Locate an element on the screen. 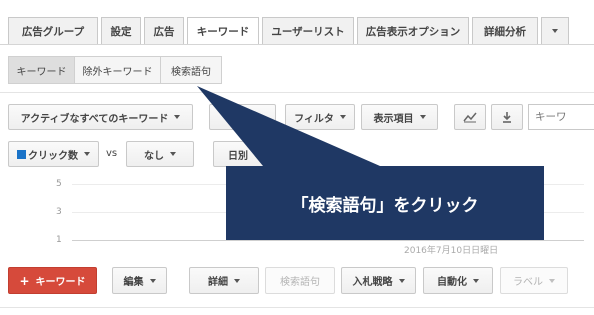 This screenshot has height=315, width=594. edit-label: 編集 is located at coordinates (133, 282).